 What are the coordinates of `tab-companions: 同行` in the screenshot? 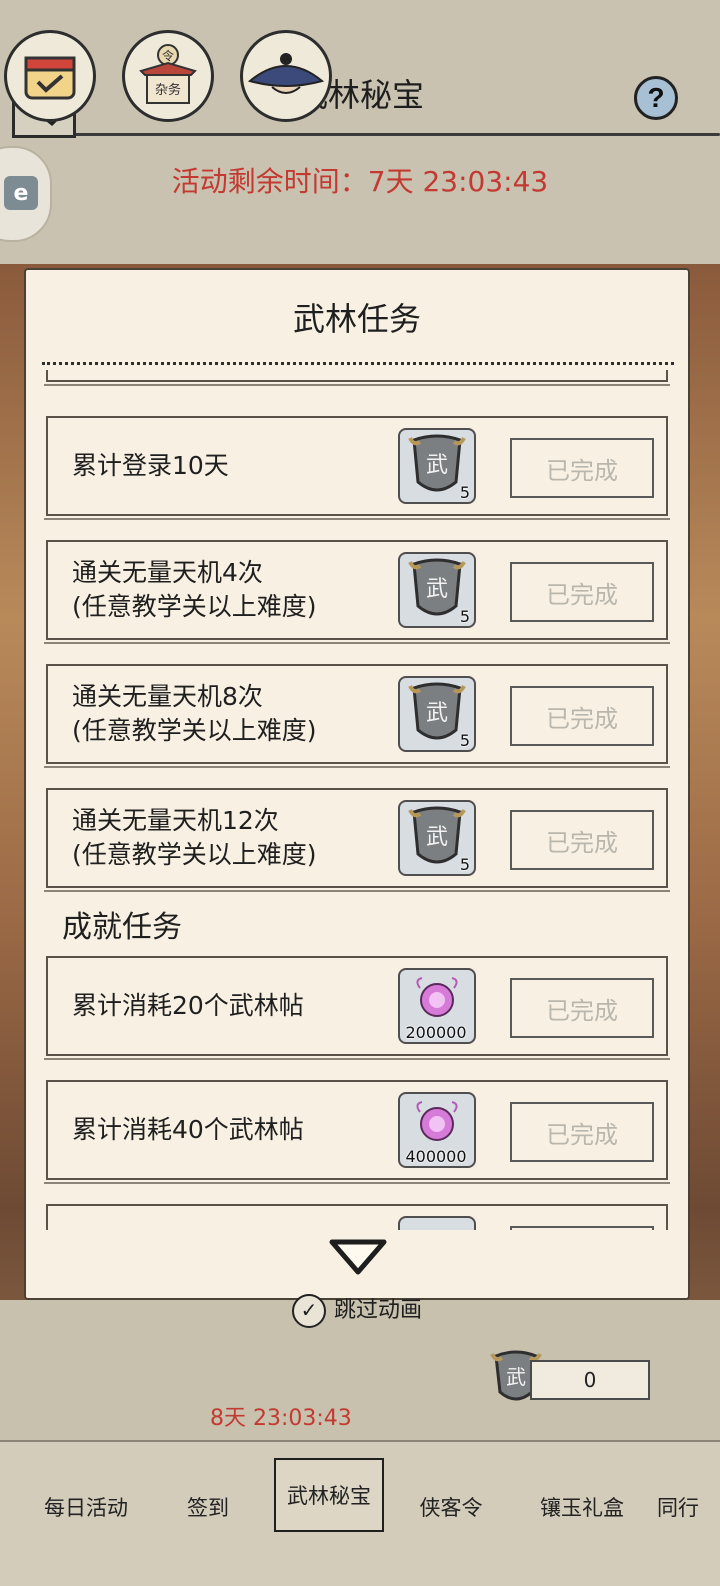 It's located at (678, 1507).